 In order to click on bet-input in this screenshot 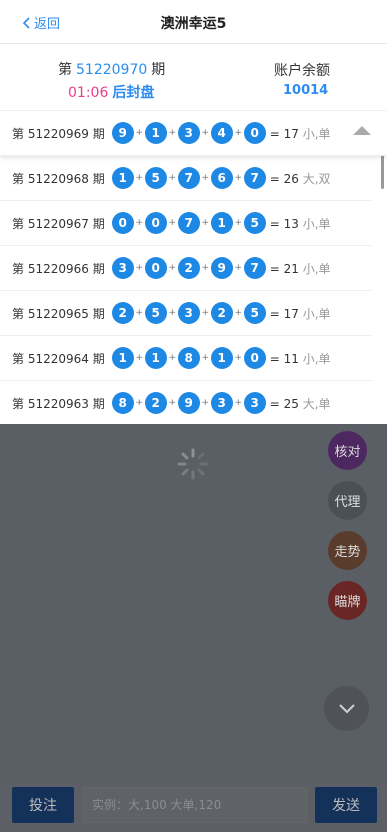, I will do `click(195, 805)`.